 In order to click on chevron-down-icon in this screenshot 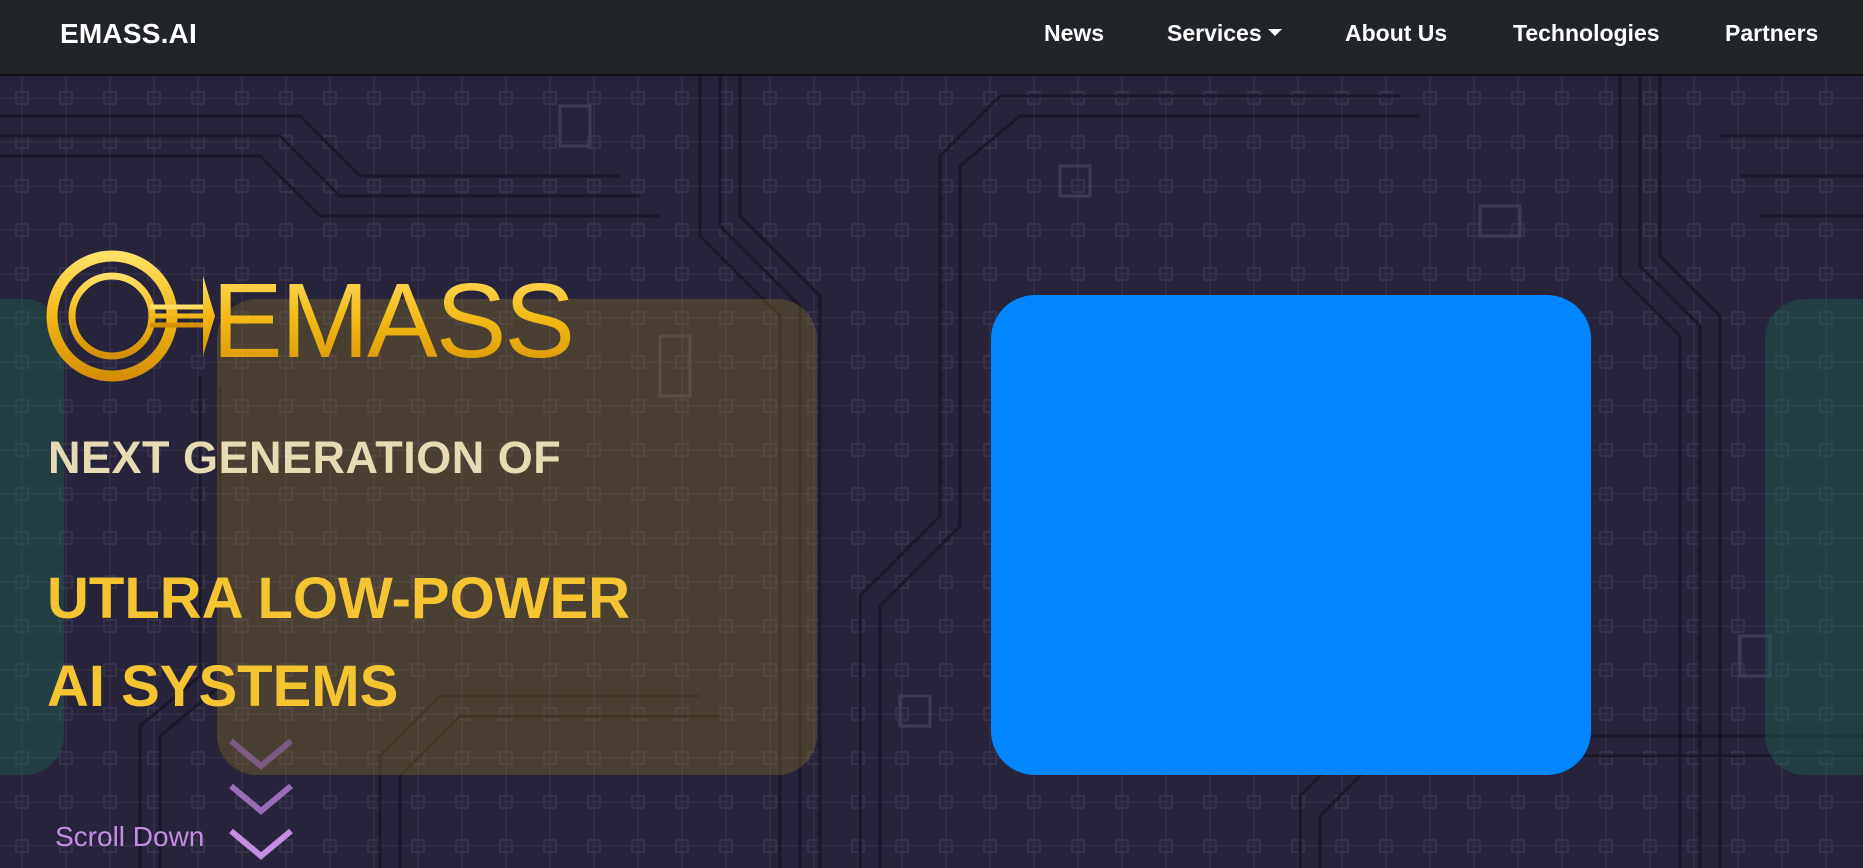, I will do `click(261, 802)`.